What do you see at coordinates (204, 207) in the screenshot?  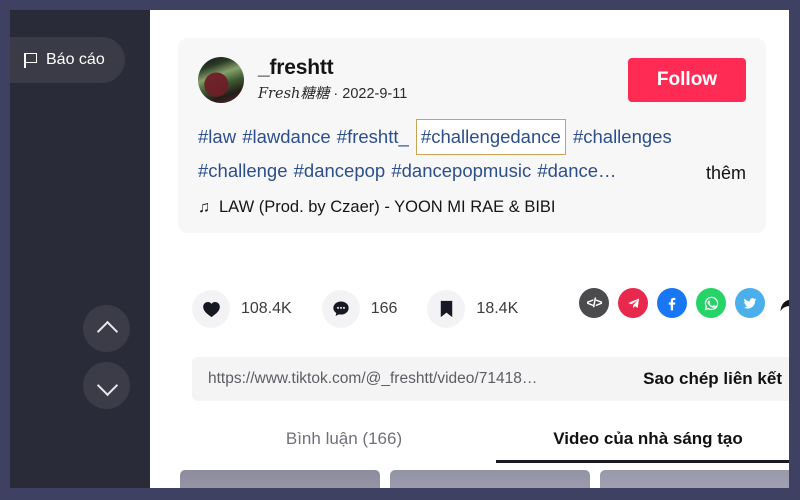 I see `music-note-icon: ♫` at bounding box center [204, 207].